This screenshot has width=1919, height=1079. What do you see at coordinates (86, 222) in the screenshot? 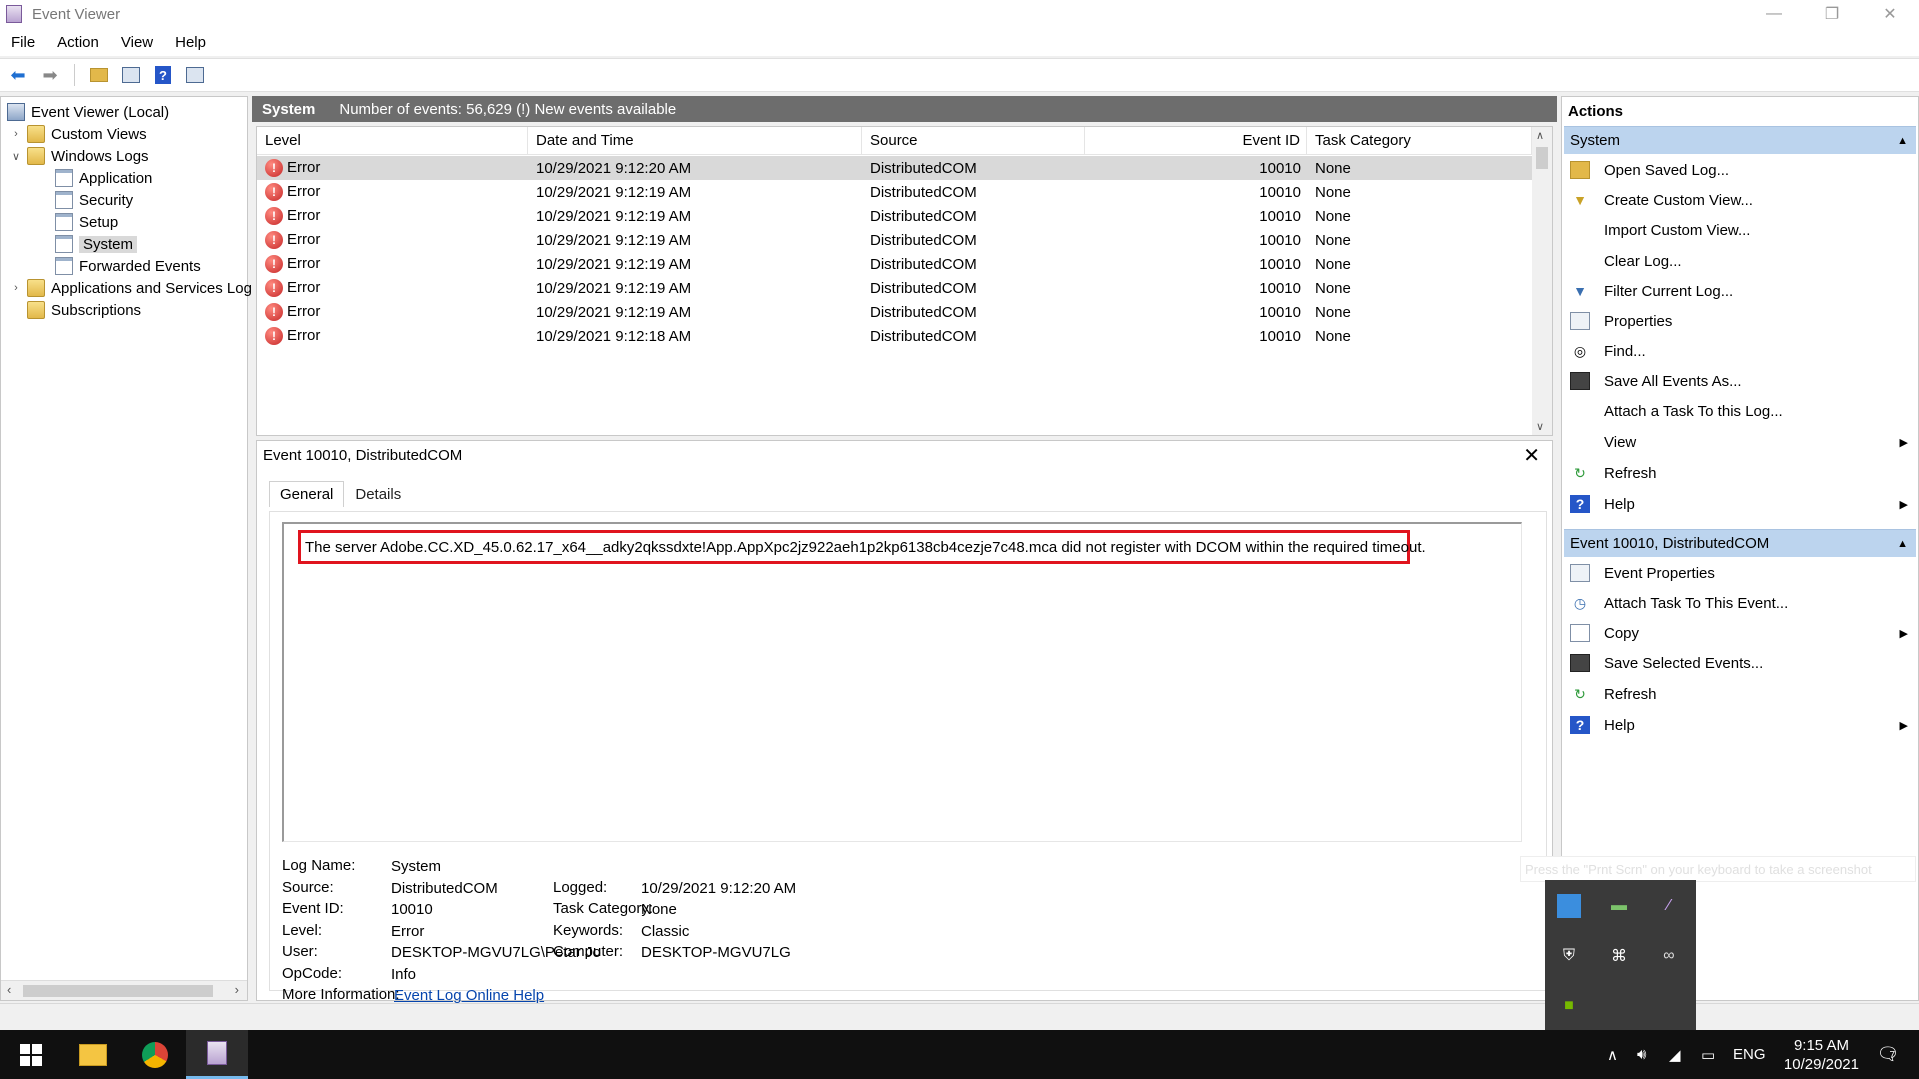
I see `tree-item-setup: Setup` at bounding box center [86, 222].